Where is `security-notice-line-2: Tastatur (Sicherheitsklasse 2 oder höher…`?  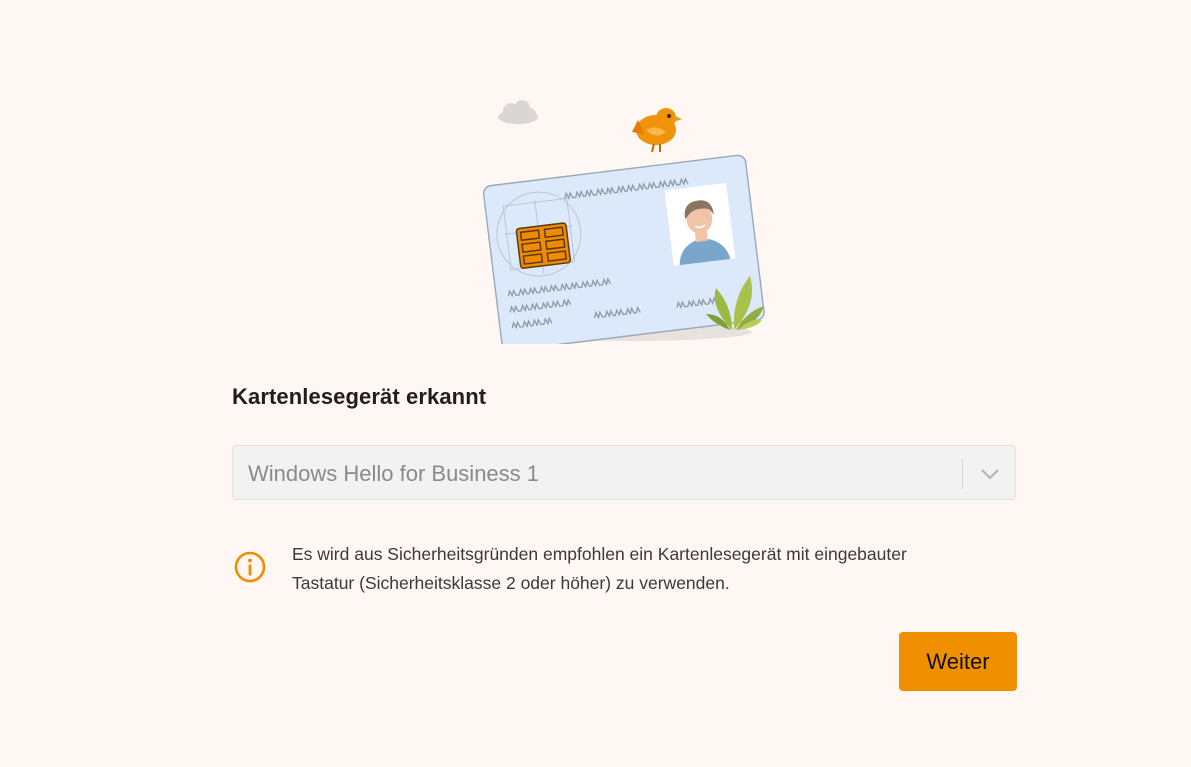
security-notice-line-2: Tastatur (Sicherheitsklasse 2 oder höher… is located at coordinates (511, 583).